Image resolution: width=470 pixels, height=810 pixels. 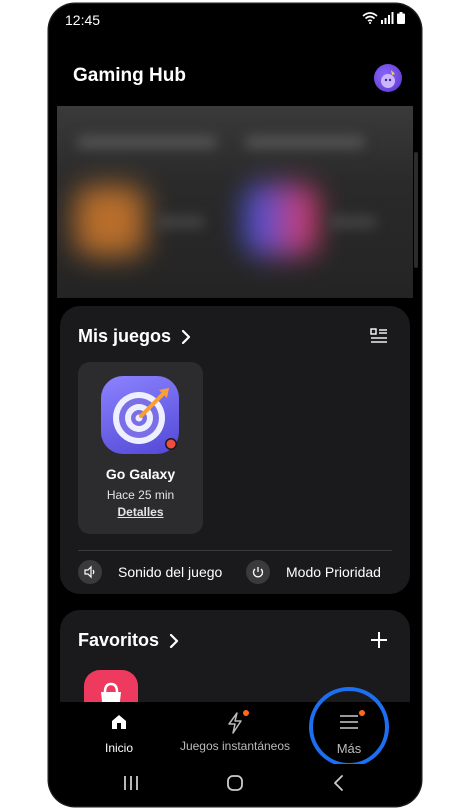 I want to click on quick-setting-game-sound: Sonido del juego, so click(x=150, y=572).